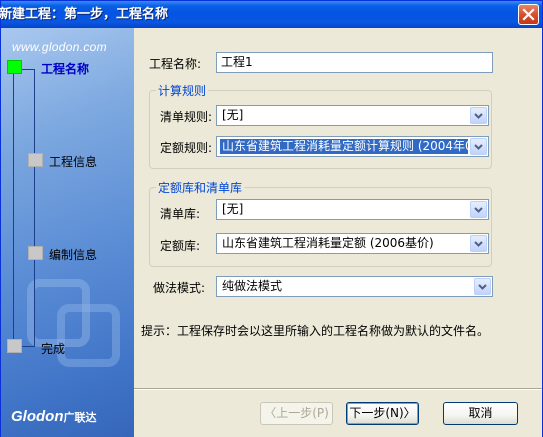 Image resolution: width=543 pixels, height=437 pixels. Describe the element at coordinates (14, 346) in the screenshot. I see `step-marker-finish` at that location.